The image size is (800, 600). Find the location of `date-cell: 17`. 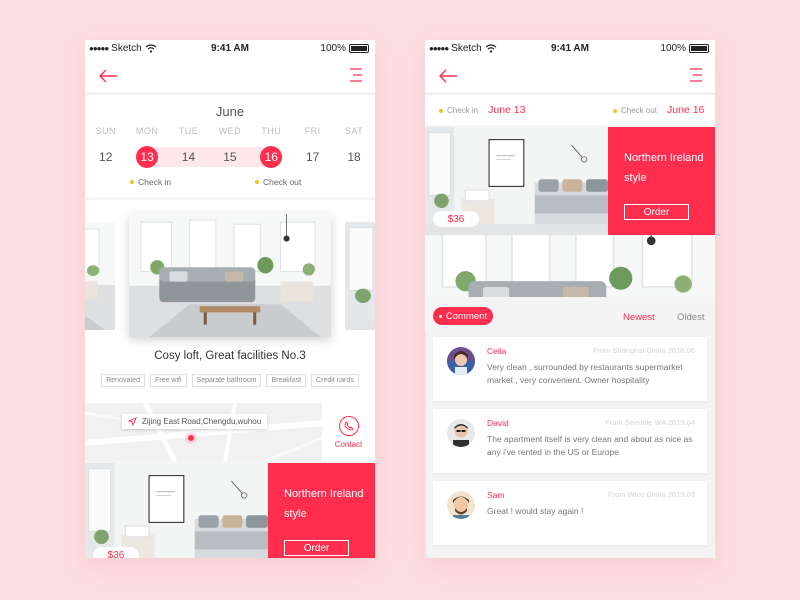

date-cell: 17 is located at coordinates (312, 157).